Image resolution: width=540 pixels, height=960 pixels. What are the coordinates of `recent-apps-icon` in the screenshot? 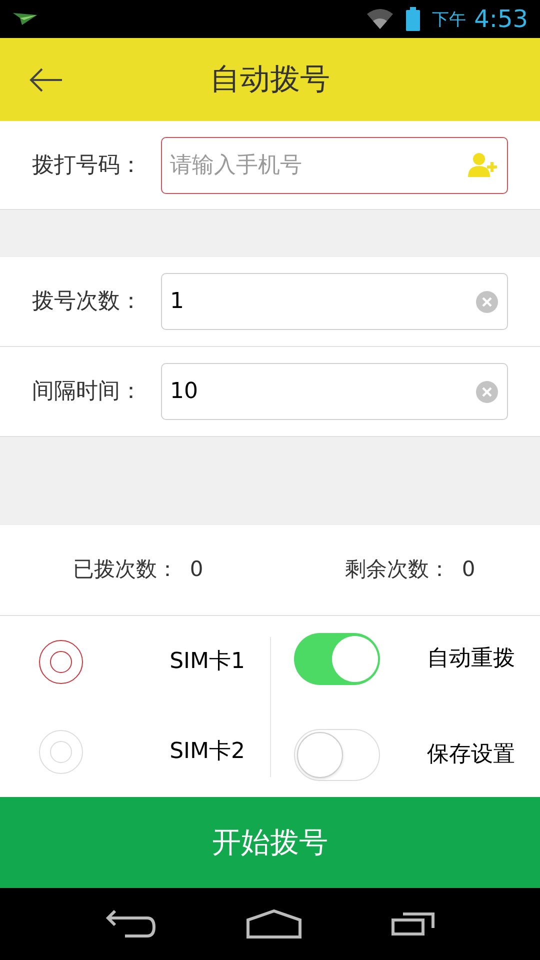 It's located at (413, 924).